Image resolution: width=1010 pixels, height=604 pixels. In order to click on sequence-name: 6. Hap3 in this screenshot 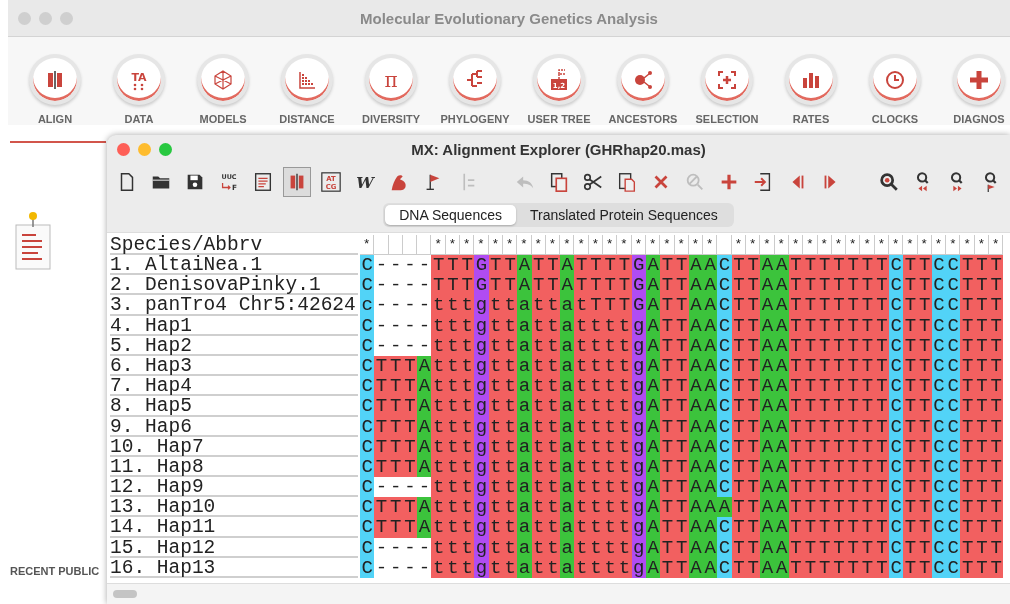, I will do `click(234, 366)`.